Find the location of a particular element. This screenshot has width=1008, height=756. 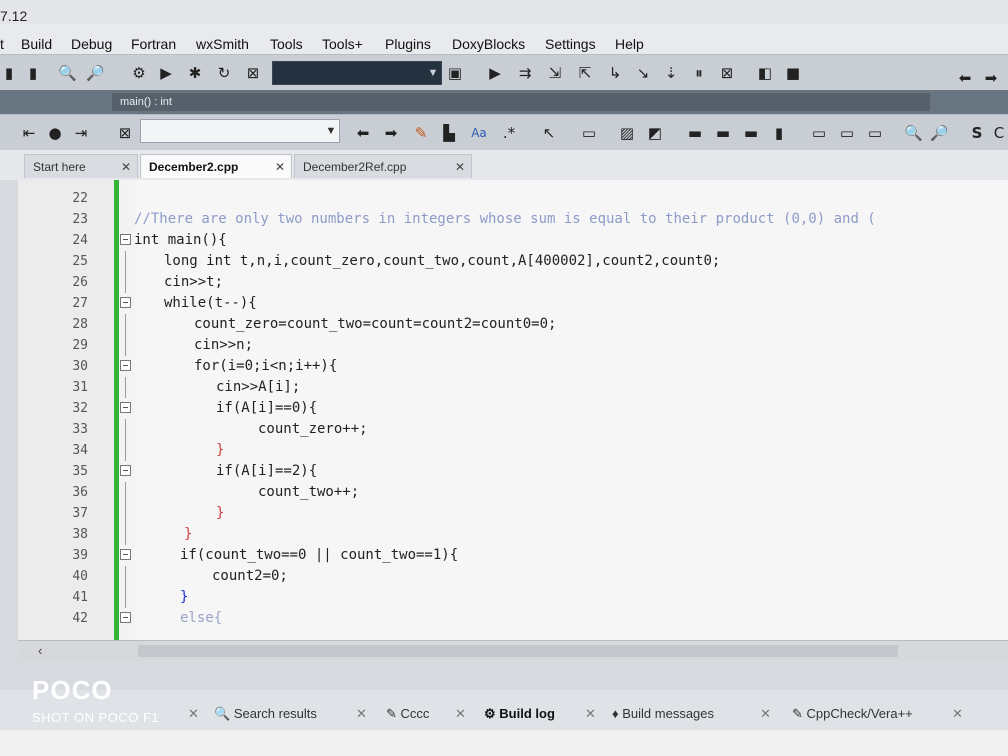

next-instruction-icon: ↳ is located at coordinates (615, 73).